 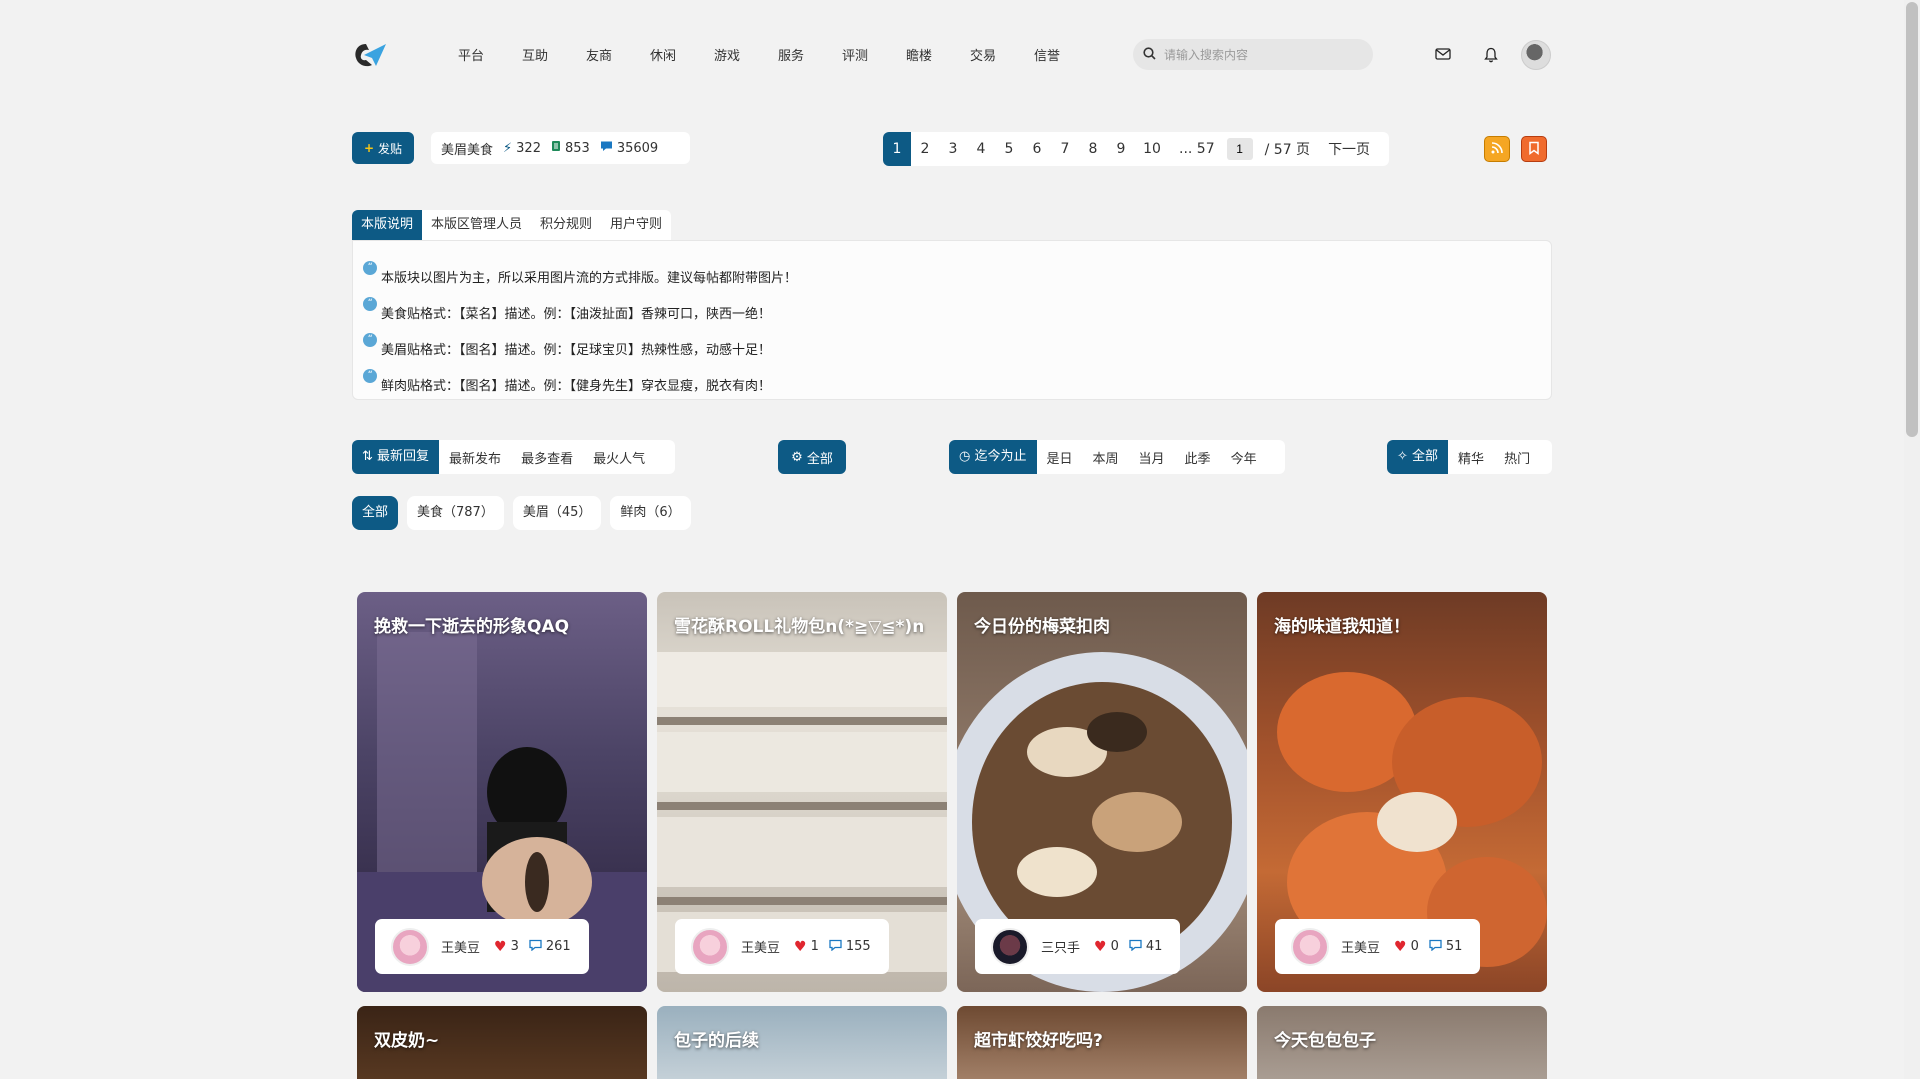 What do you see at coordinates (1239, 149) in the screenshot?
I see `page-input` at bounding box center [1239, 149].